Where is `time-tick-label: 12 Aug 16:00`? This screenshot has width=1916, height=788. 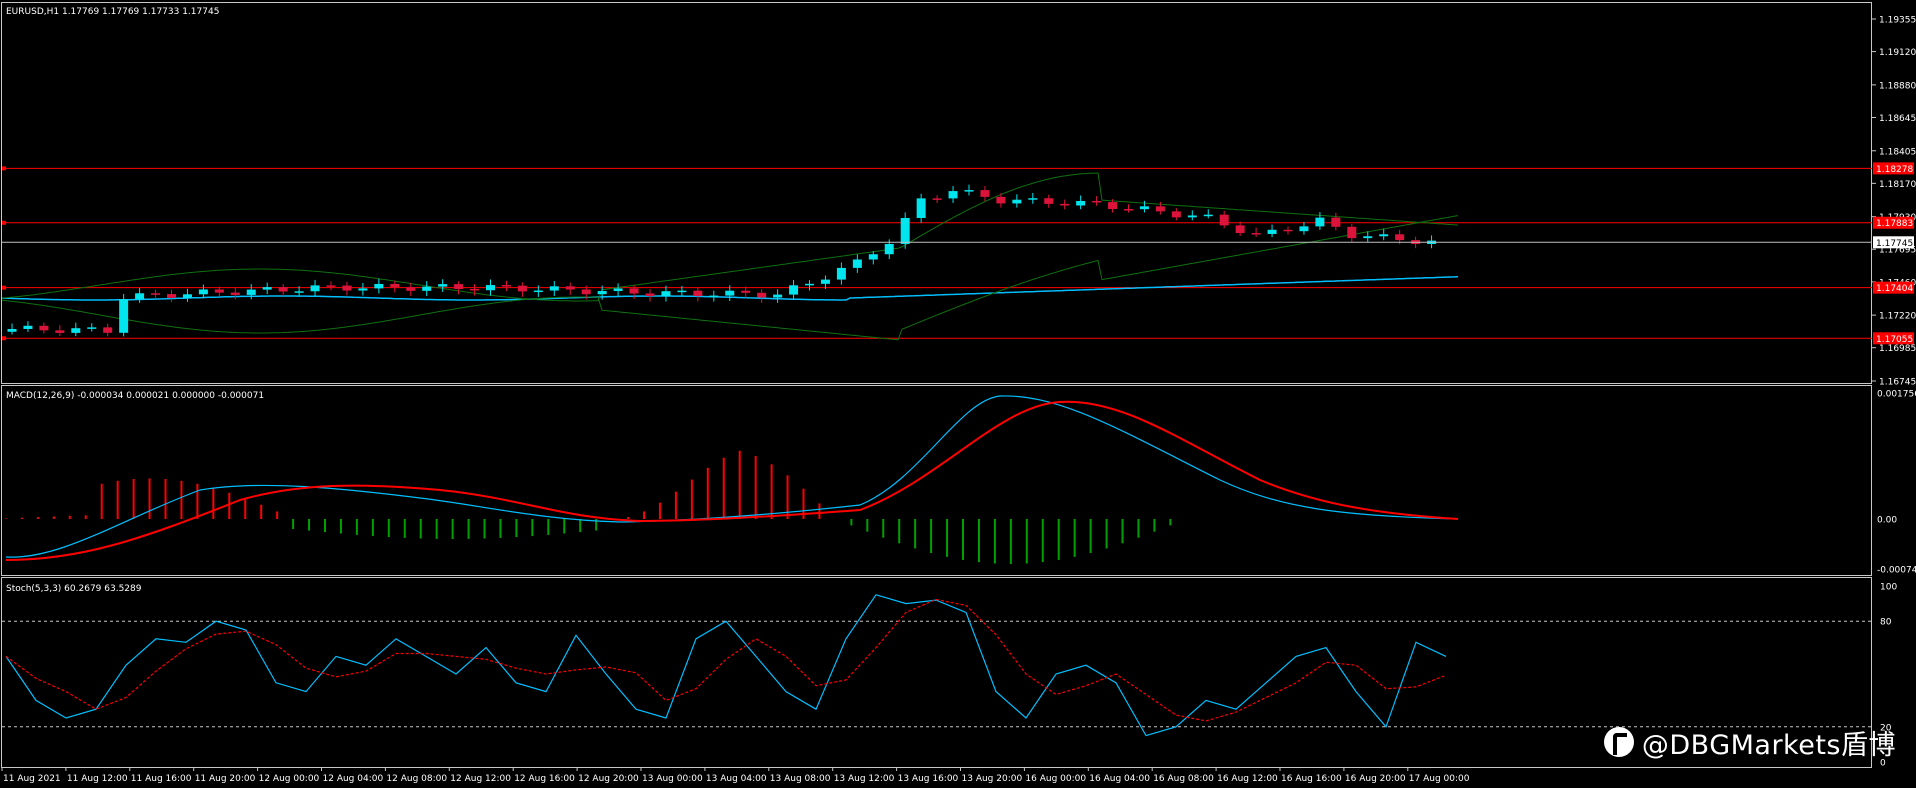 time-tick-label: 12 Aug 16:00 is located at coordinates (544, 779).